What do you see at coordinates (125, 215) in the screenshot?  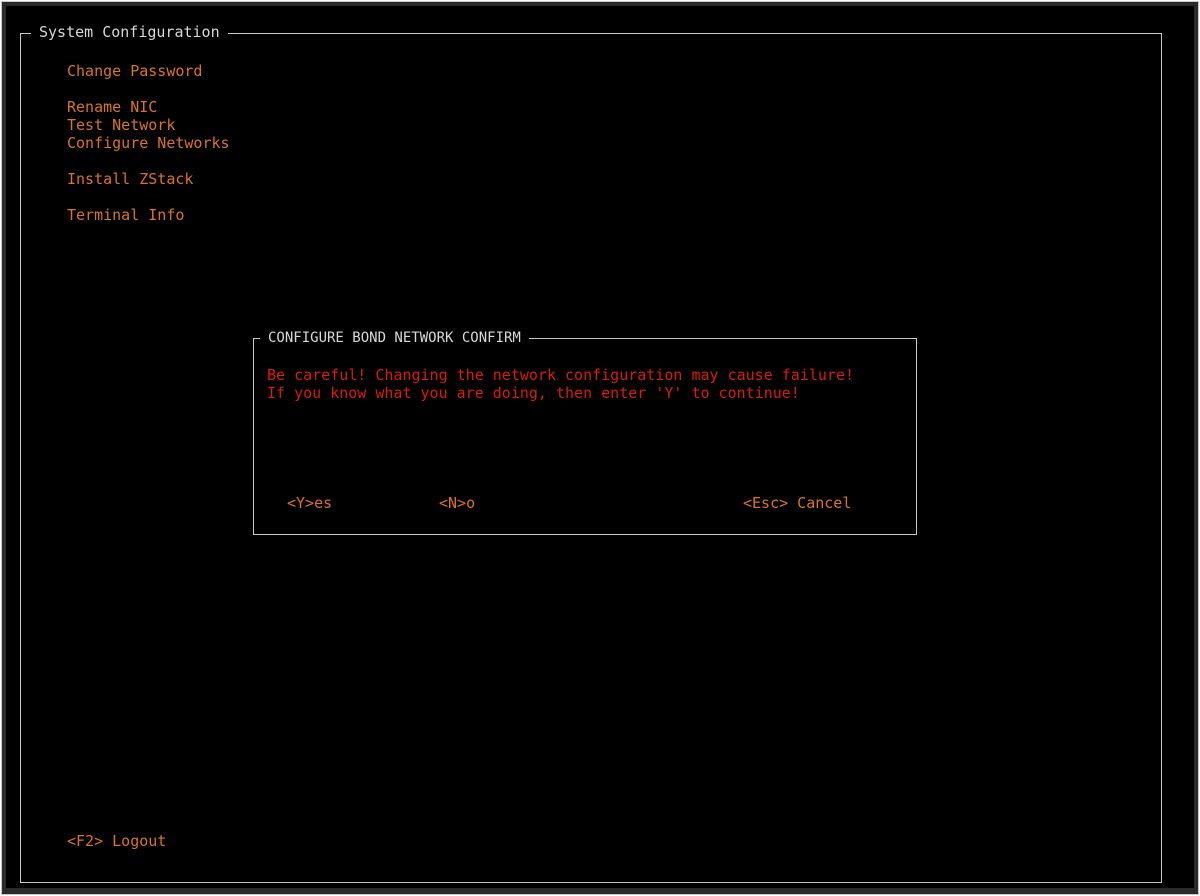 I see `menu-item-terminal-info: Terminal Info` at bounding box center [125, 215].